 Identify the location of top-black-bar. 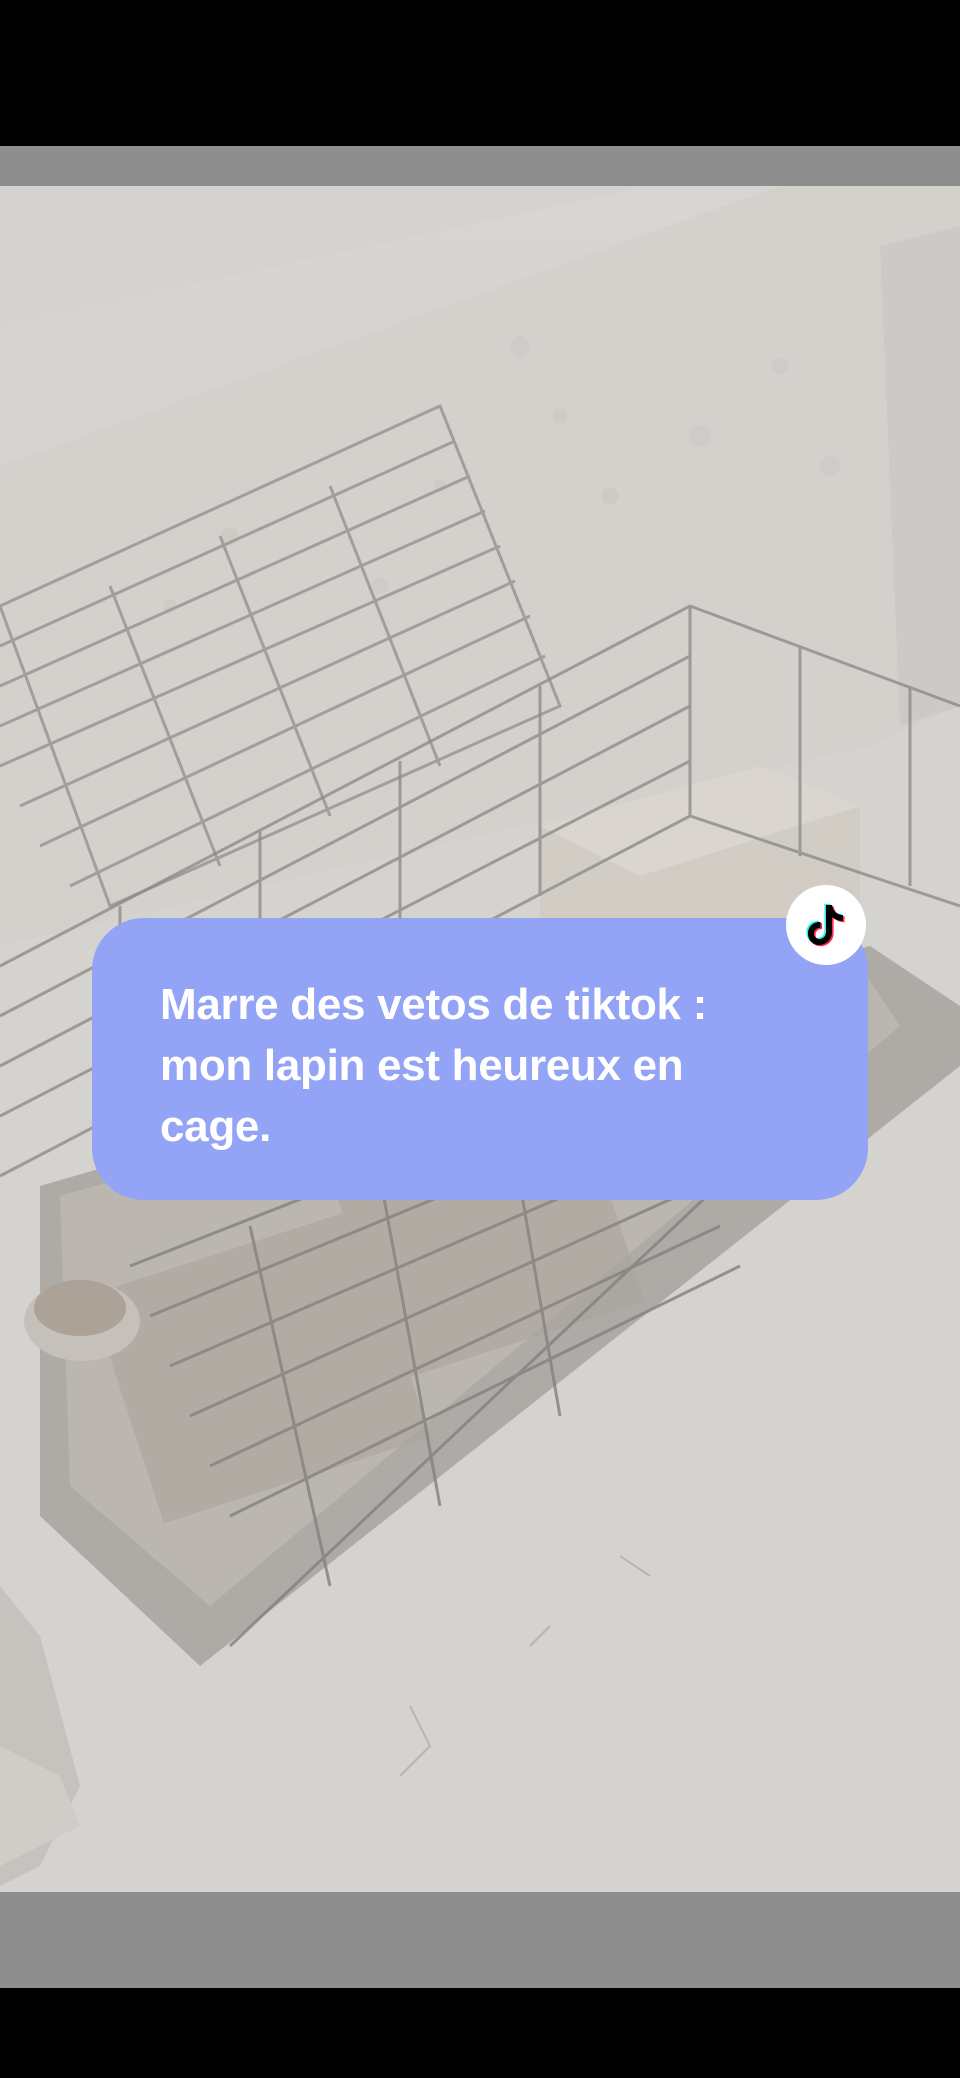
(480, 73).